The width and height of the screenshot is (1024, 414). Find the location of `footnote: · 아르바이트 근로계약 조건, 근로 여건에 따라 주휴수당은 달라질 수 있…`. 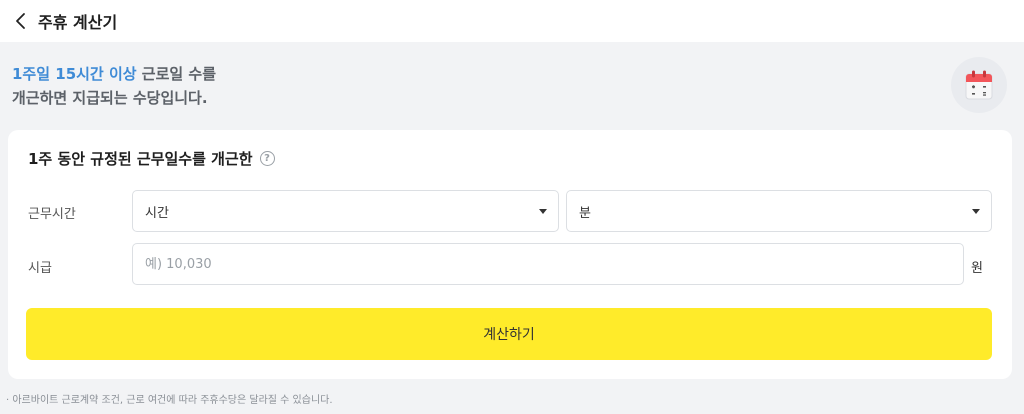

footnote: · 아르바이트 근로계약 조건, 근로 여건에 따라 주휴수당은 달라질 수 있… is located at coordinates (169, 400).